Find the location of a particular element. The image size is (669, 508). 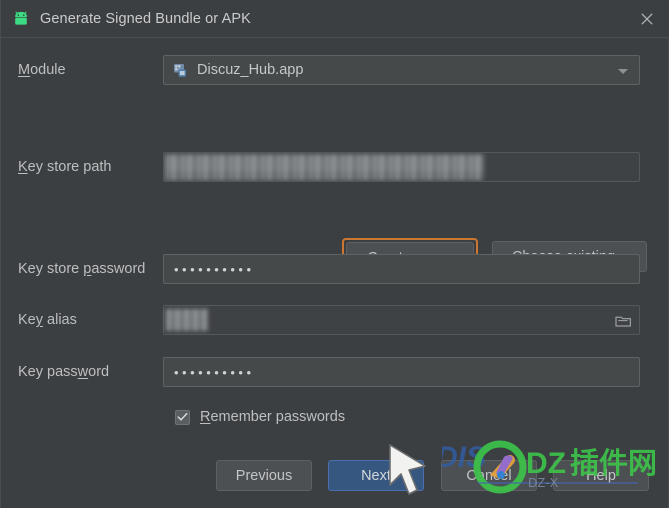

redacted-path-value is located at coordinates (324, 167).